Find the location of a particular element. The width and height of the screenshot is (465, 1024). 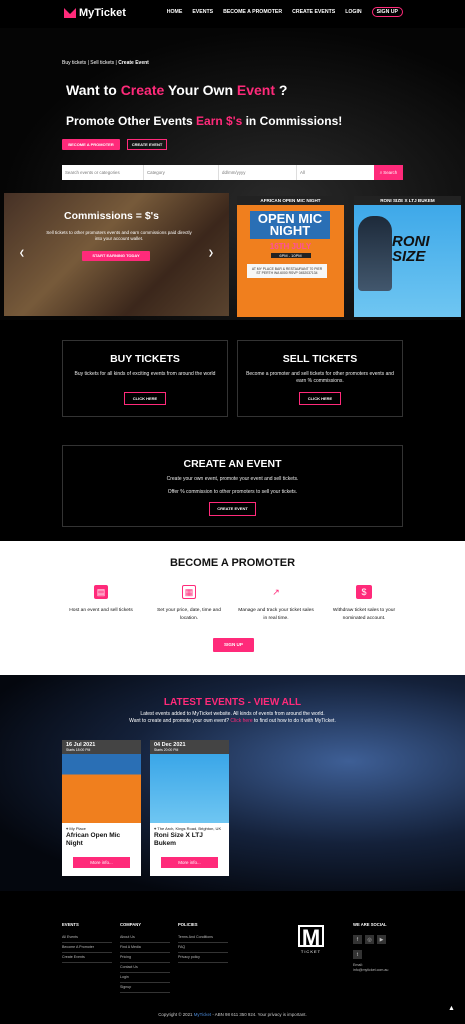

signup-button: SIGN UP is located at coordinates (387, 12).